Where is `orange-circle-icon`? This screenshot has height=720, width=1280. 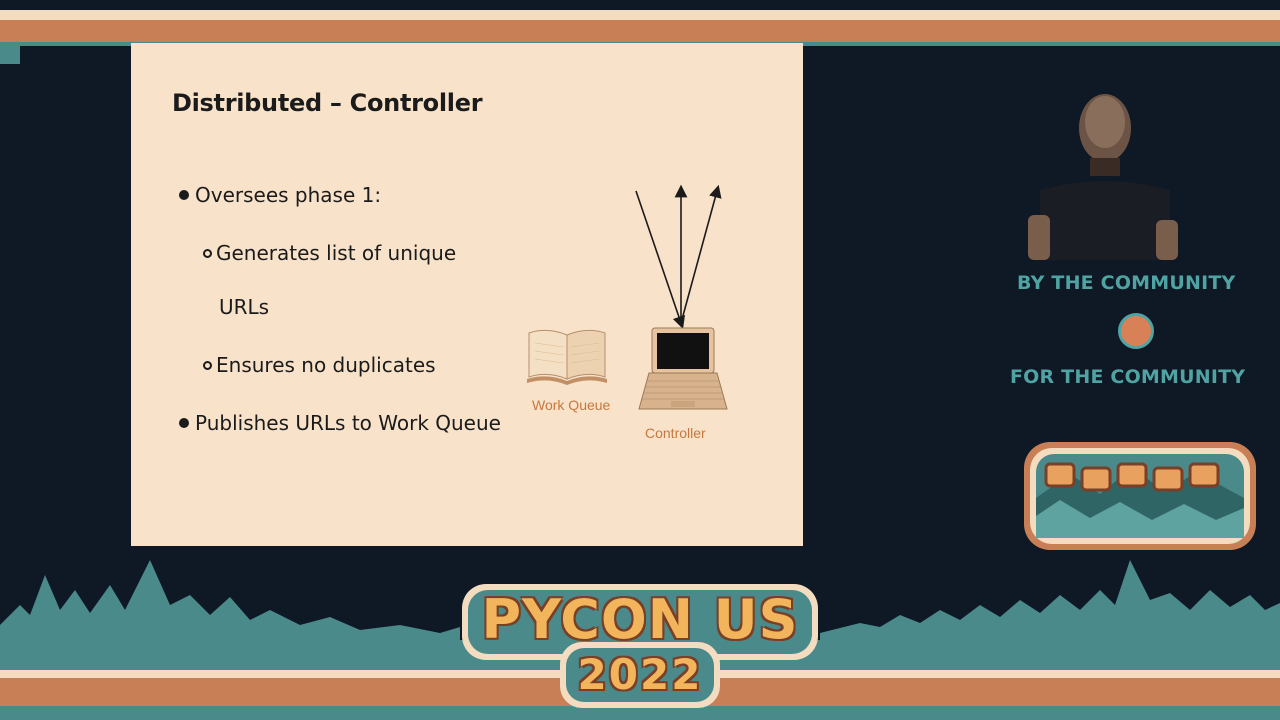
orange-circle-icon is located at coordinates (1136, 331).